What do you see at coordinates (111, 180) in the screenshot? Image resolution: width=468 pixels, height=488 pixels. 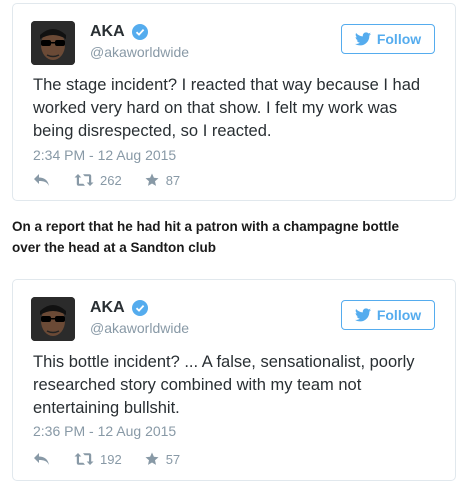 I see `retweet-count: 262` at bounding box center [111, 180].